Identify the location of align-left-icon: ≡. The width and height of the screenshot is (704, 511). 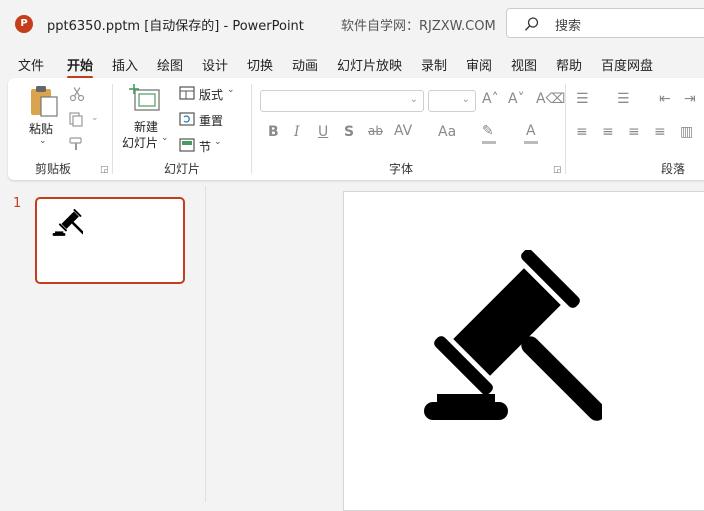
(582, 132).